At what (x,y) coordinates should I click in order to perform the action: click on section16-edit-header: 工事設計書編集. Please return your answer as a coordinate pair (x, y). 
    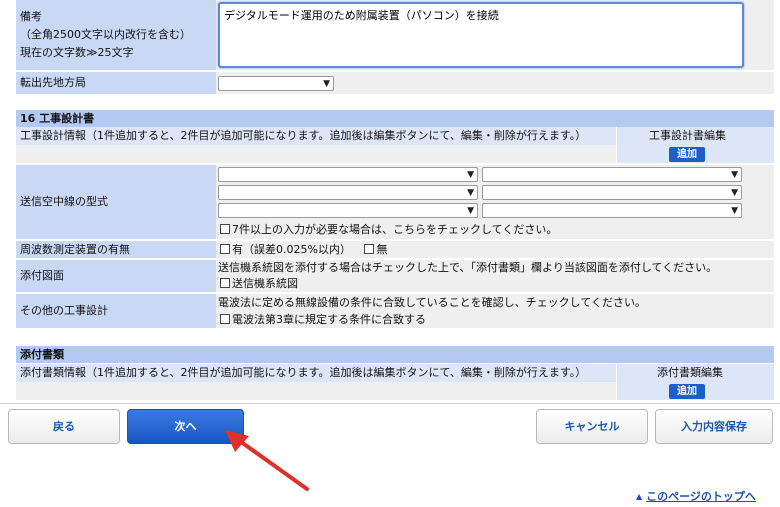
    Looking at the image, I should click on (687, 135).